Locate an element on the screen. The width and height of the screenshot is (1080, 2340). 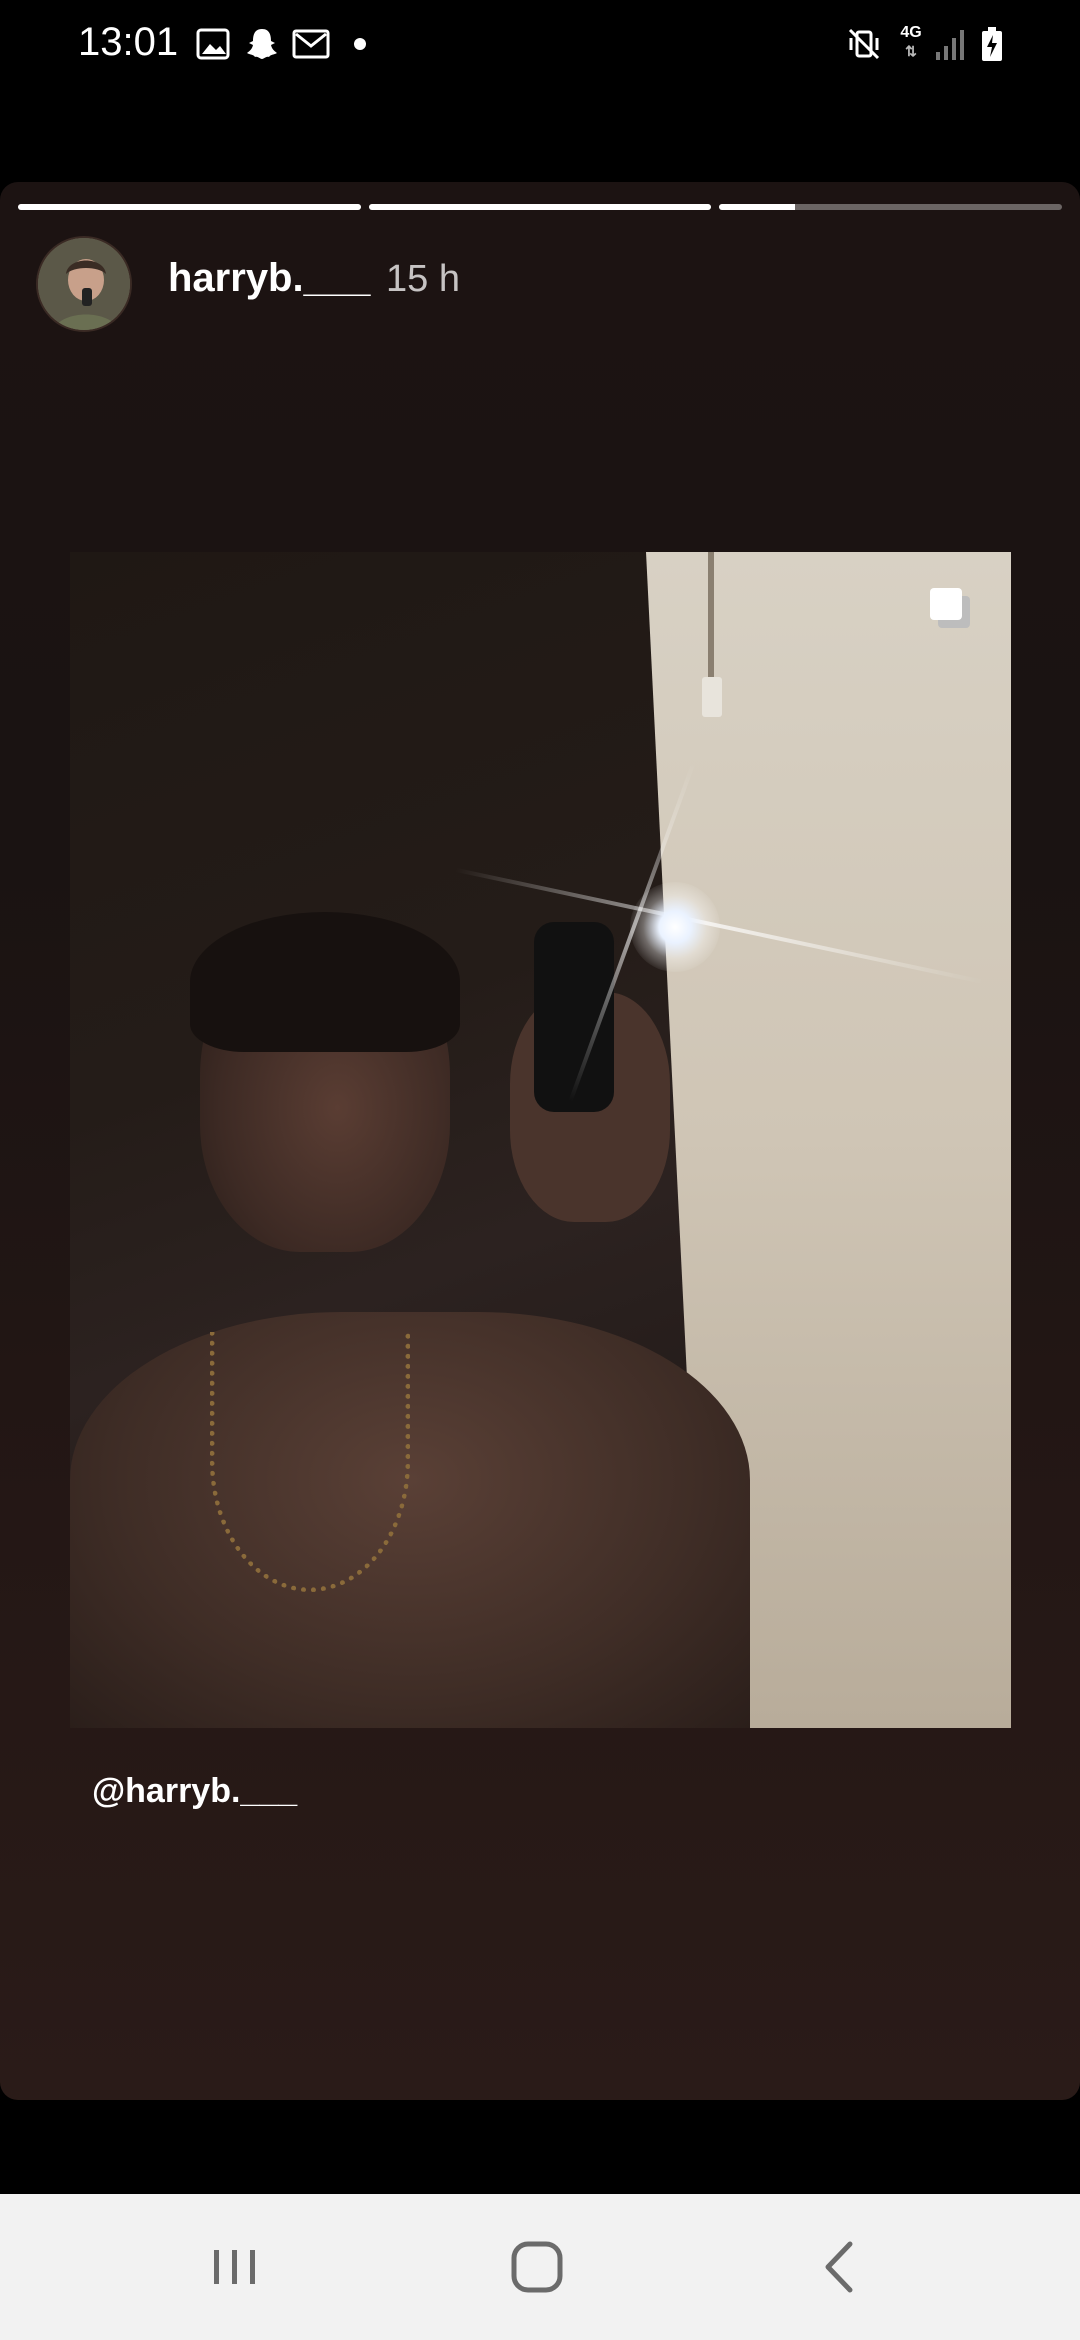
photo-hair is located at coordinates (325, 982).